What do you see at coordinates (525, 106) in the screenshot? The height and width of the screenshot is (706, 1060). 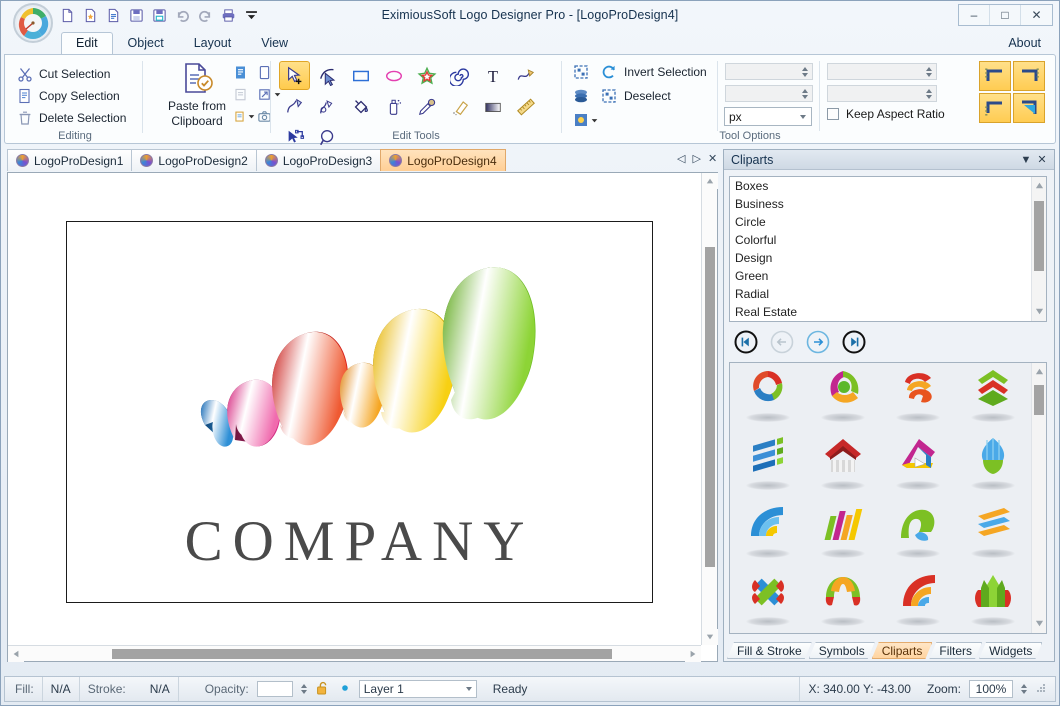 I see `measure-tool-button` at bounding box center [525, 106].